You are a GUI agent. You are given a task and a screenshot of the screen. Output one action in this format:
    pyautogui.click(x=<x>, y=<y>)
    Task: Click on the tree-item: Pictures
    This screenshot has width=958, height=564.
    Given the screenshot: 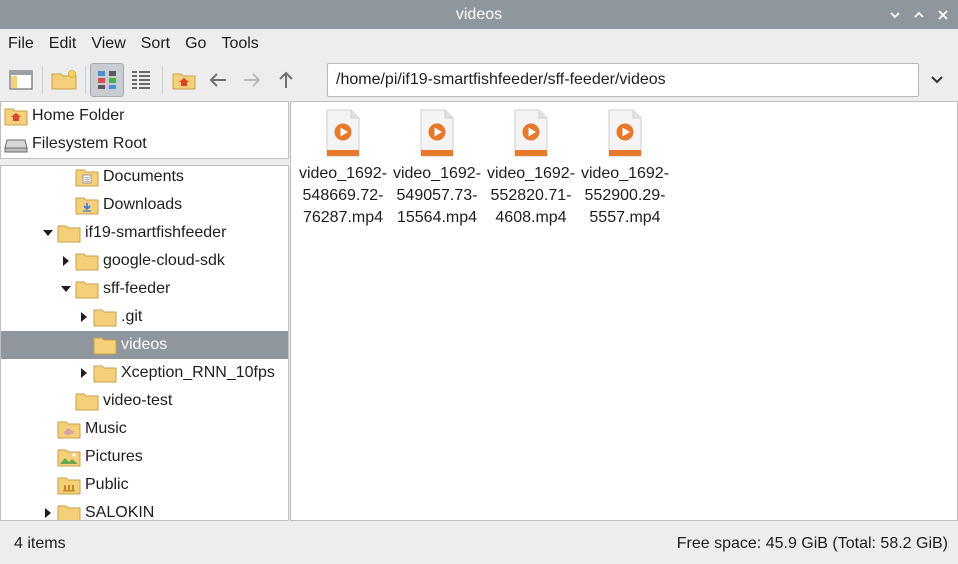 What is the action you would take?
    pyautogui.click(x=144, y=457)
    